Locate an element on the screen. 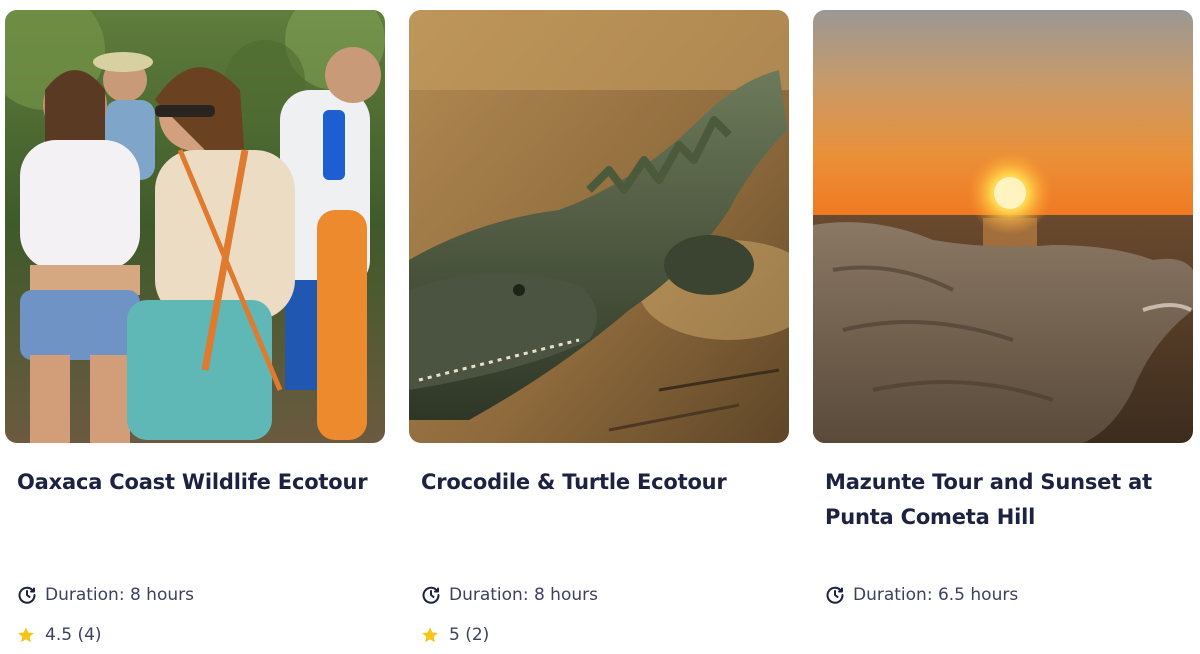 The height and width of the screenshot is (654, 1200). tour-title: Oaxaca Coast Wildlife Ecotour is located at coordinates (197, 482).